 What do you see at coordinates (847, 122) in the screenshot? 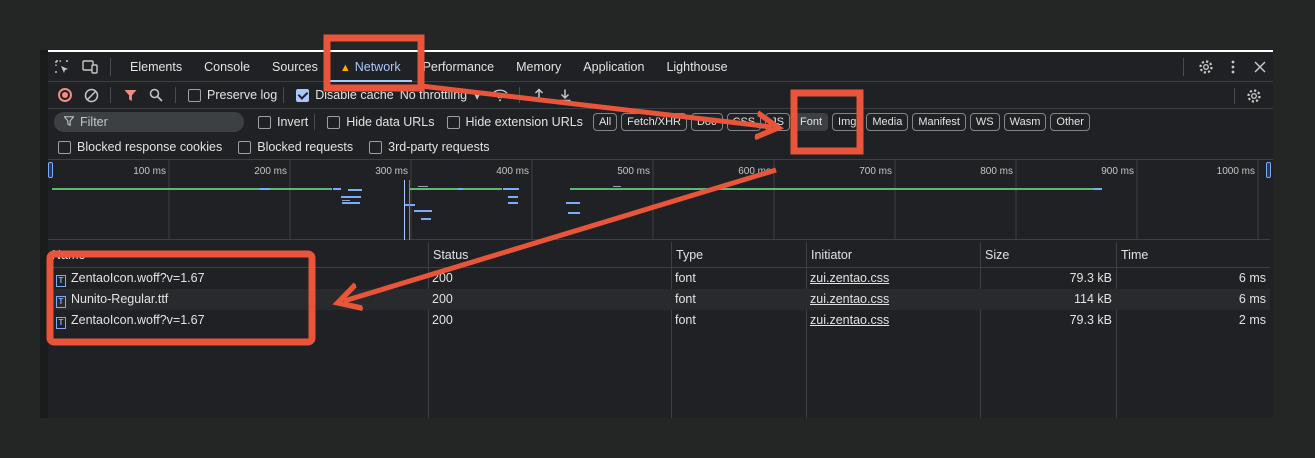
I see `type-chip-img: Img` at bounding box center [847, 122].